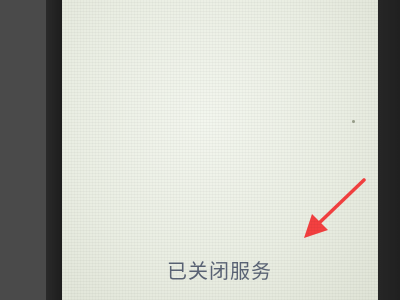 Image resolution: width=400 pixels, height=300 pixels. I want to click on service-status-text: 已关闭服务, so click(219, 271).